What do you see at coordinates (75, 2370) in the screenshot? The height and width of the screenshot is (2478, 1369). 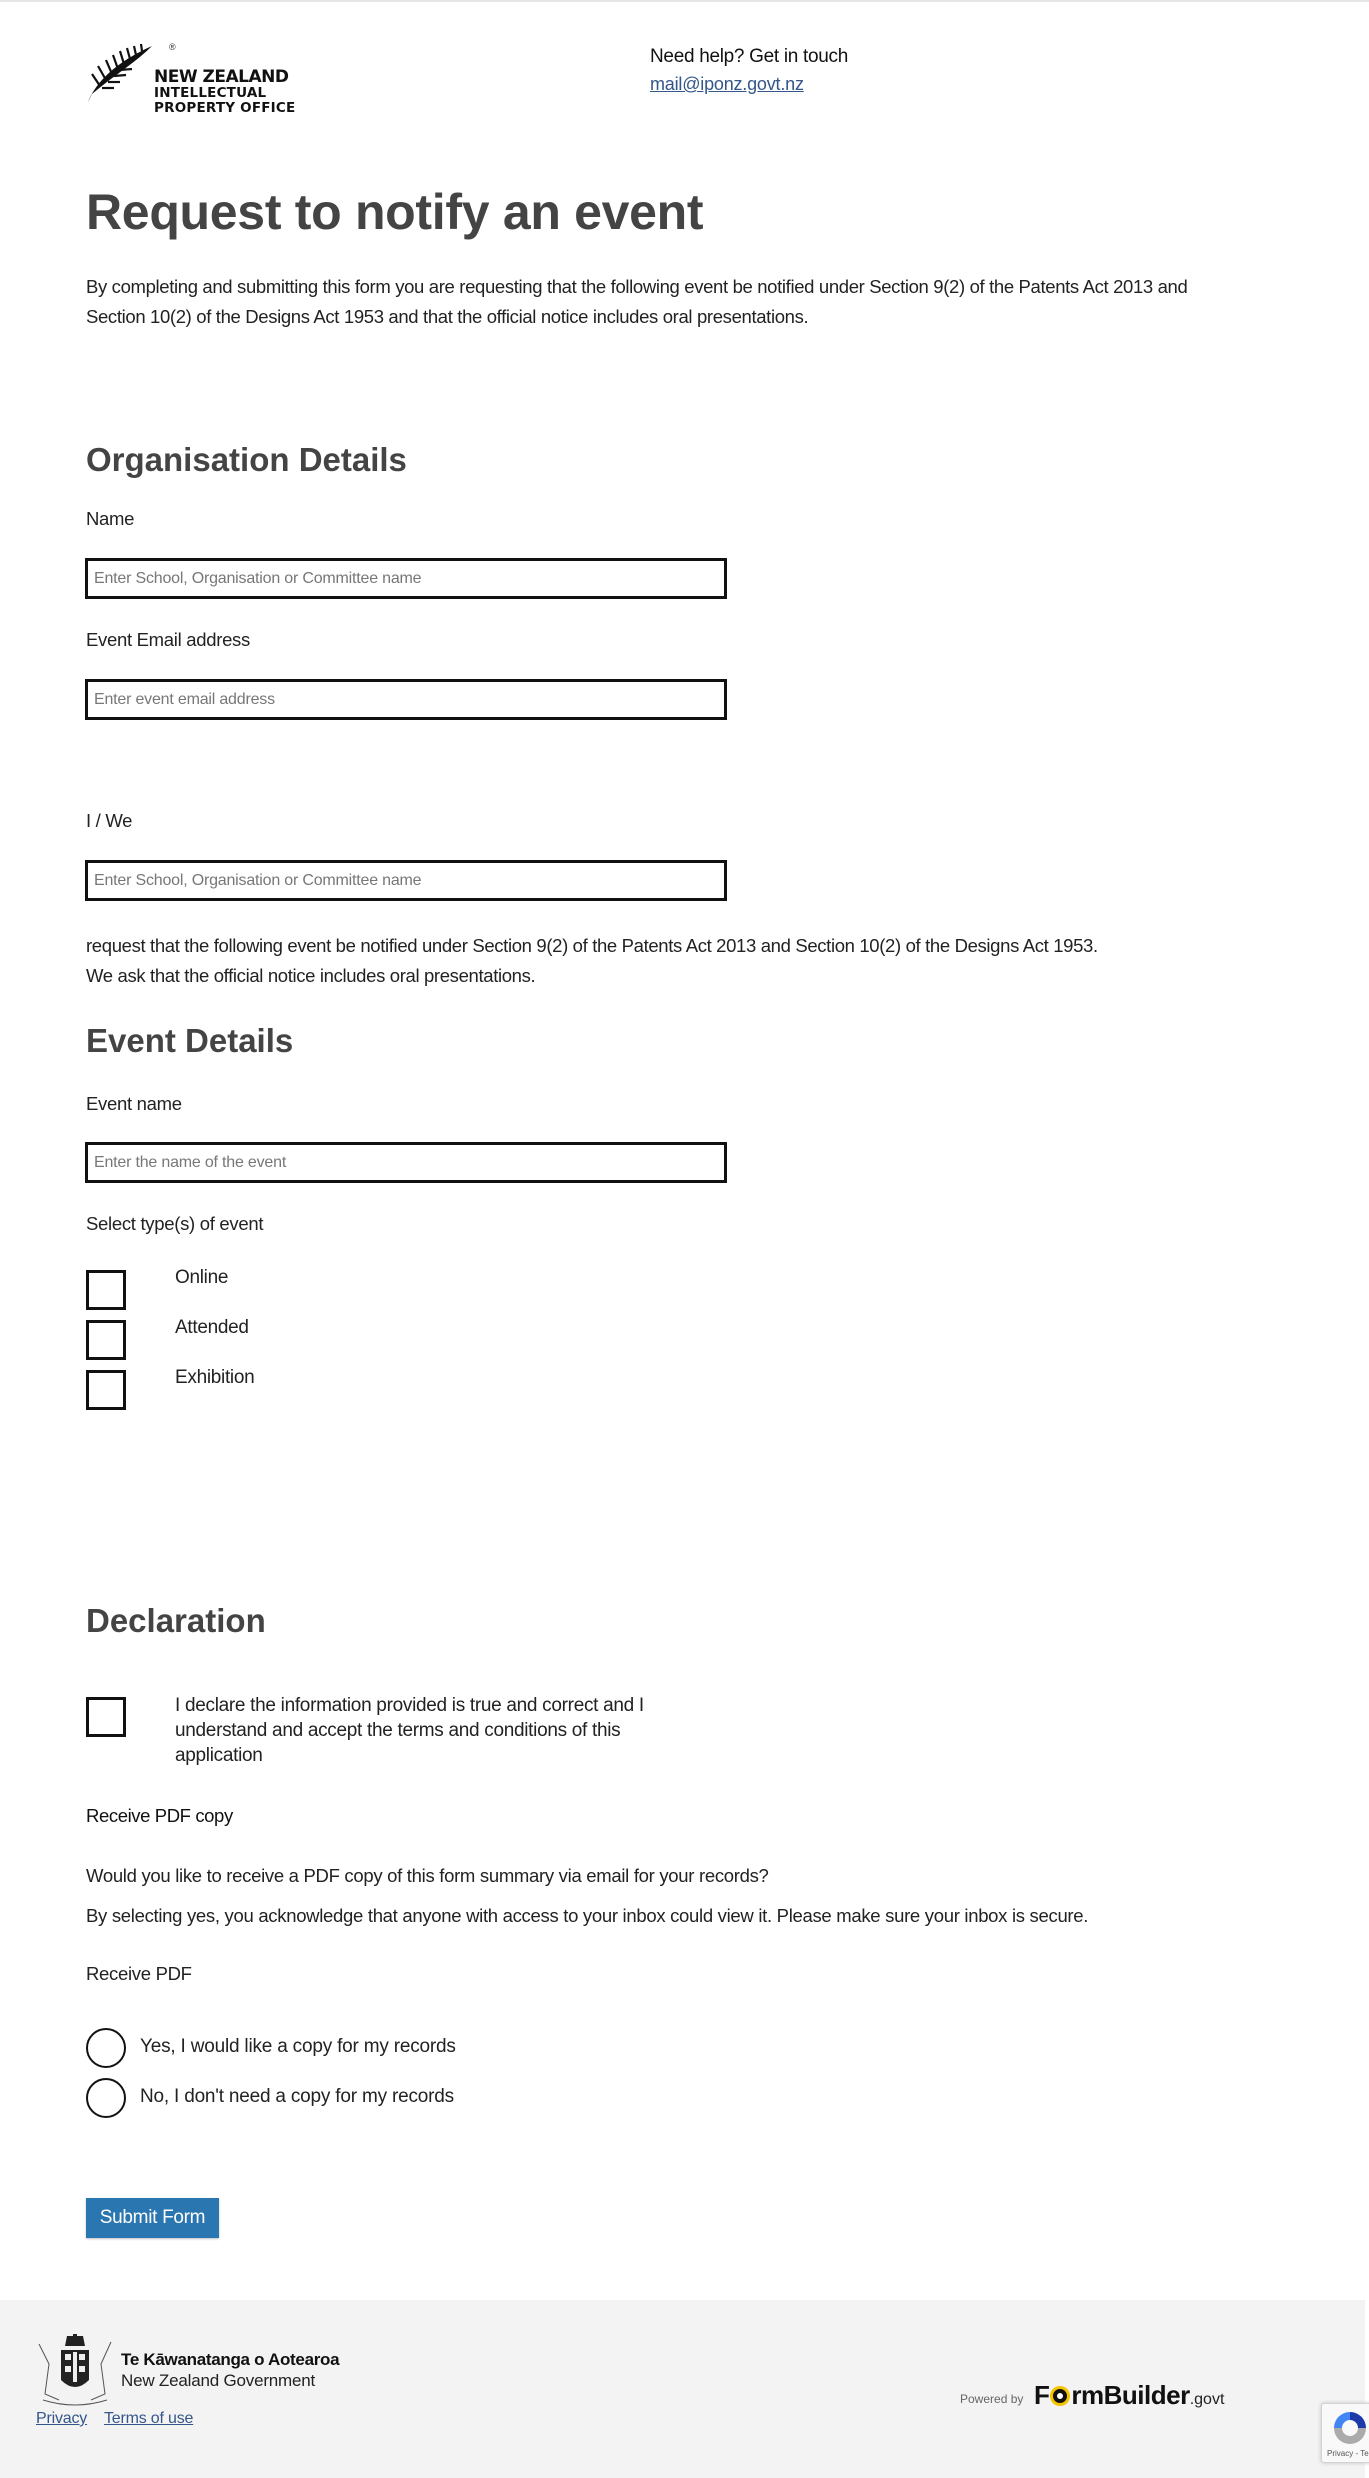 I see `nz-coat-of-arms-icon` at bounding box center [75, 2370].